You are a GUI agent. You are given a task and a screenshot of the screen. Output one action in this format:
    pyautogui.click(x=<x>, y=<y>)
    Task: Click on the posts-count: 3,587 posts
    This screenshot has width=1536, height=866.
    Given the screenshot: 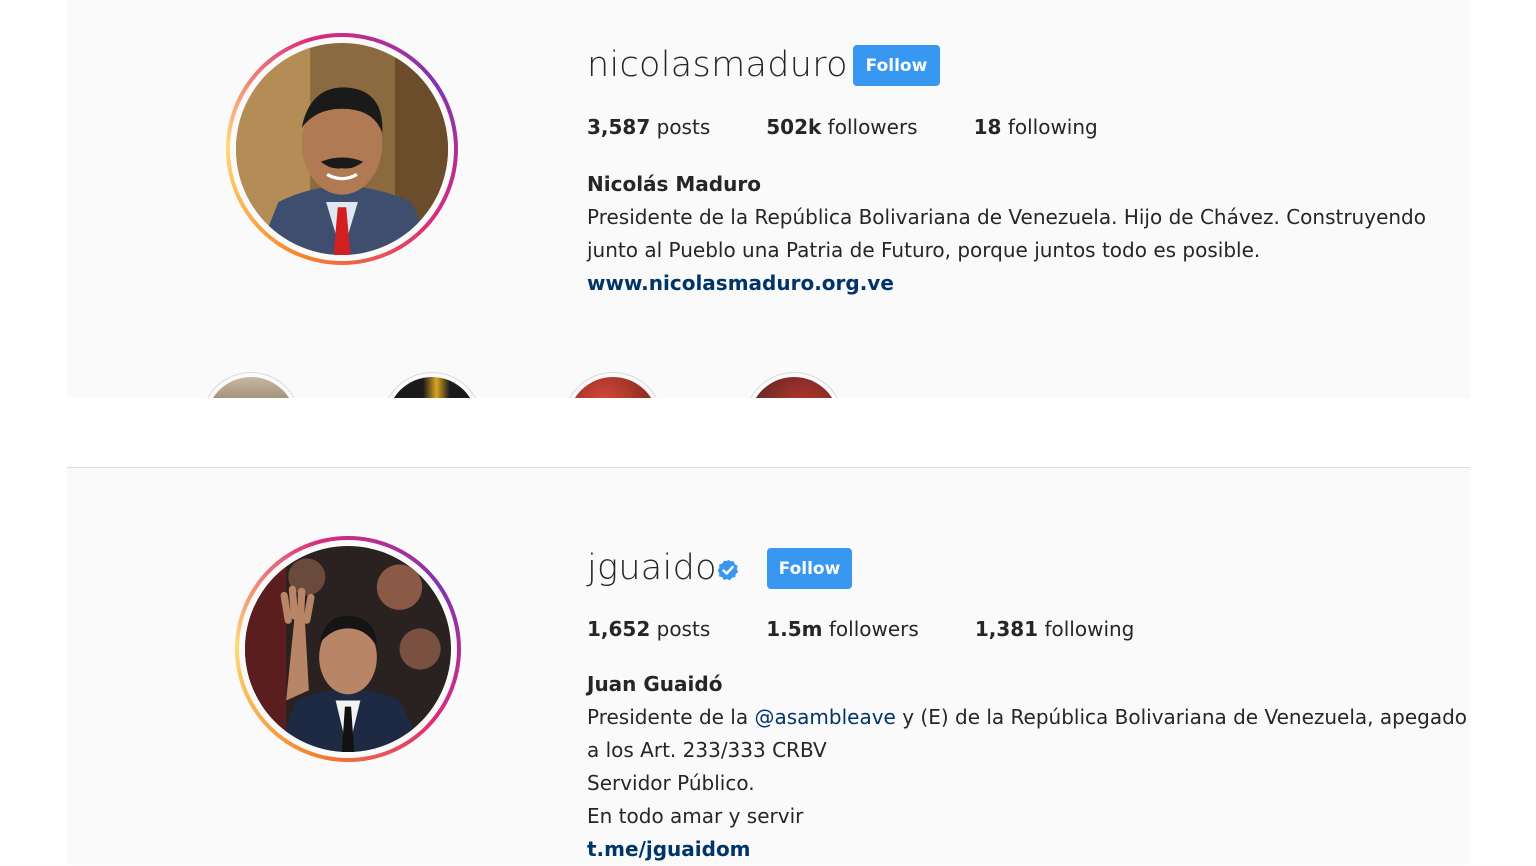 What is the action you would take?
    pyautogui.click(x=648, y=127)
    